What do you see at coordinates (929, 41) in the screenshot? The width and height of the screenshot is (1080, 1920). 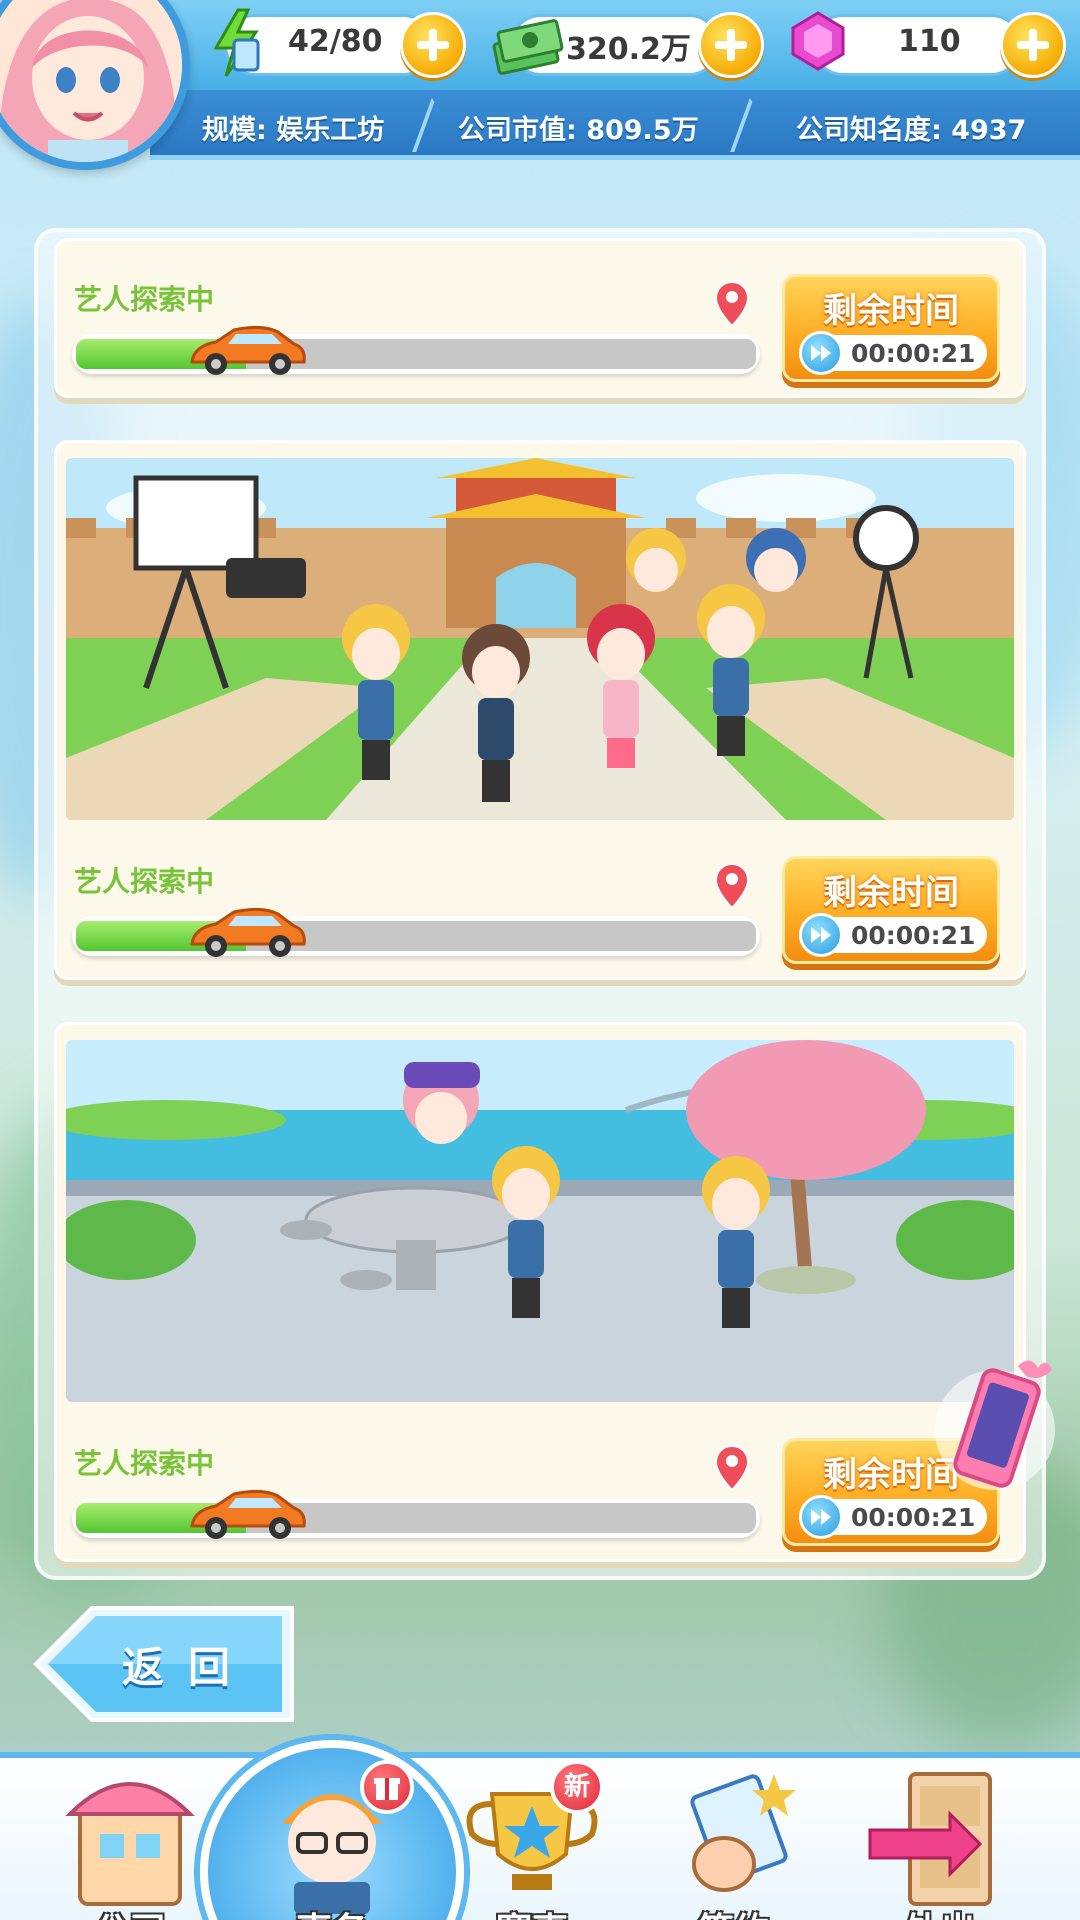 I see `gems-value: 110` at bounding box center [929, 41].